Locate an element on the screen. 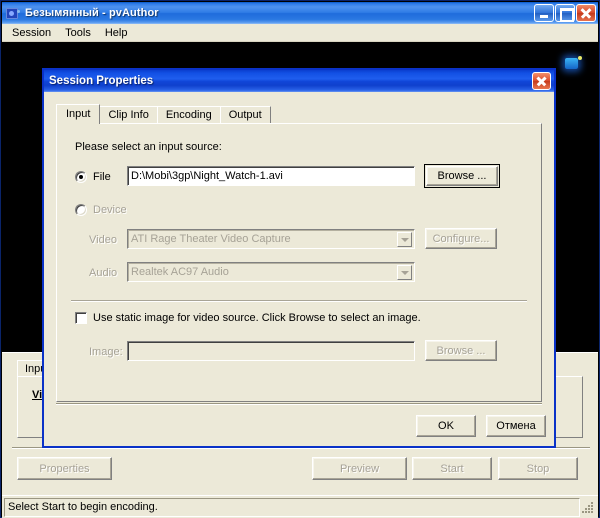 Image resolution: width=600 pixels, height=518 pixels. image-path-label: Image: is located at coordinates (106, 352).